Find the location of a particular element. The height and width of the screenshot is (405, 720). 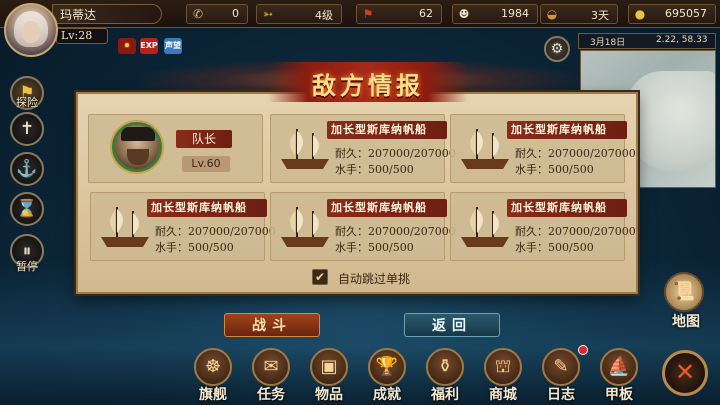

flag-icon: ⚑ is located at coordinates (368, 14).